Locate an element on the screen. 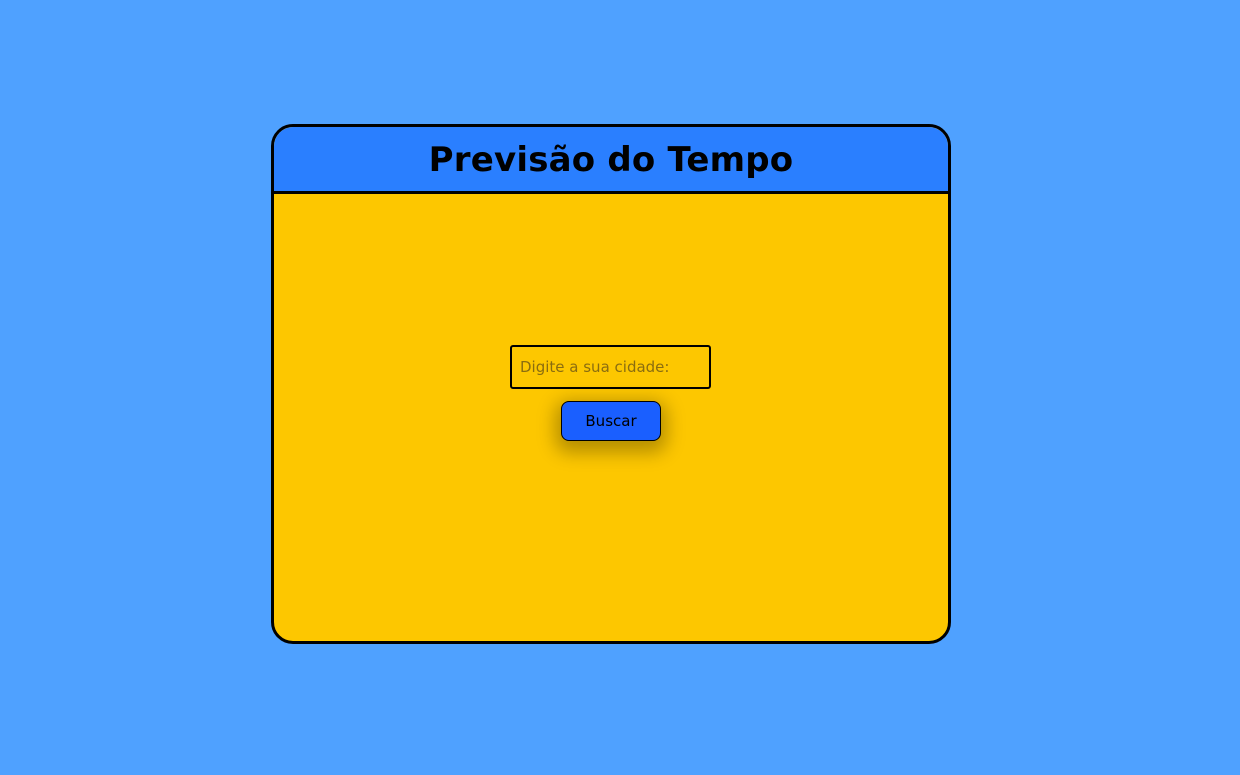  card-header: Previsão do Tempo is located at coordinates (611, 160).